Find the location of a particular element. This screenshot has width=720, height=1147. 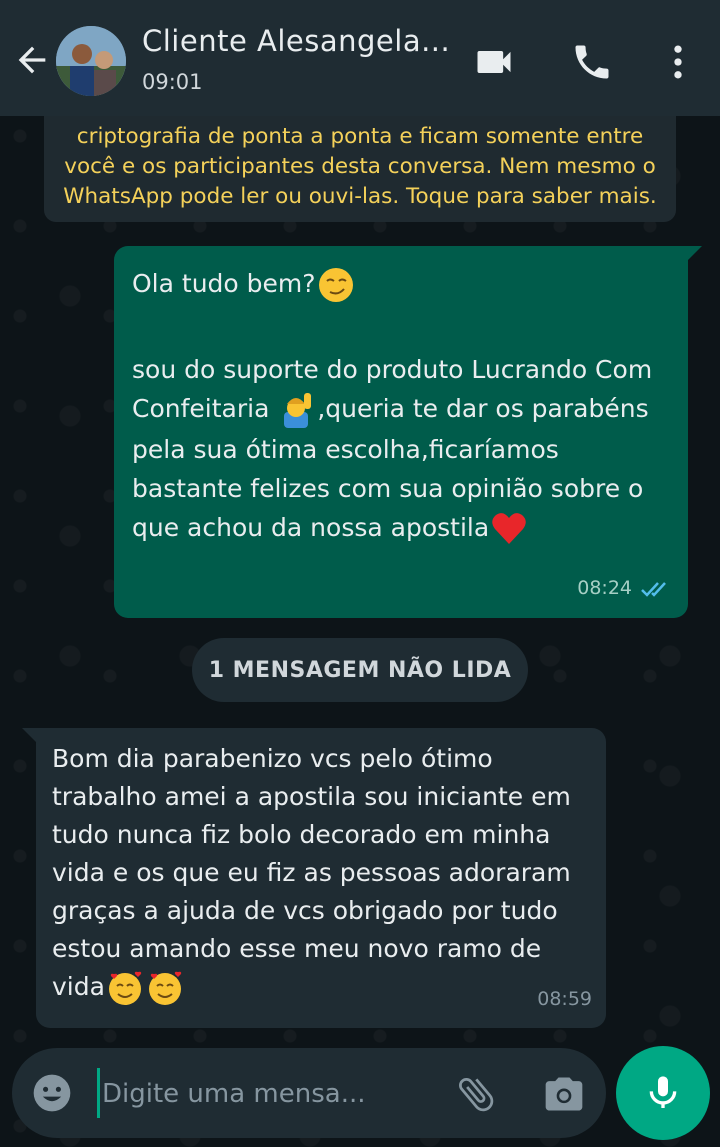

more-options-icon is located at coordinates (678, 62).